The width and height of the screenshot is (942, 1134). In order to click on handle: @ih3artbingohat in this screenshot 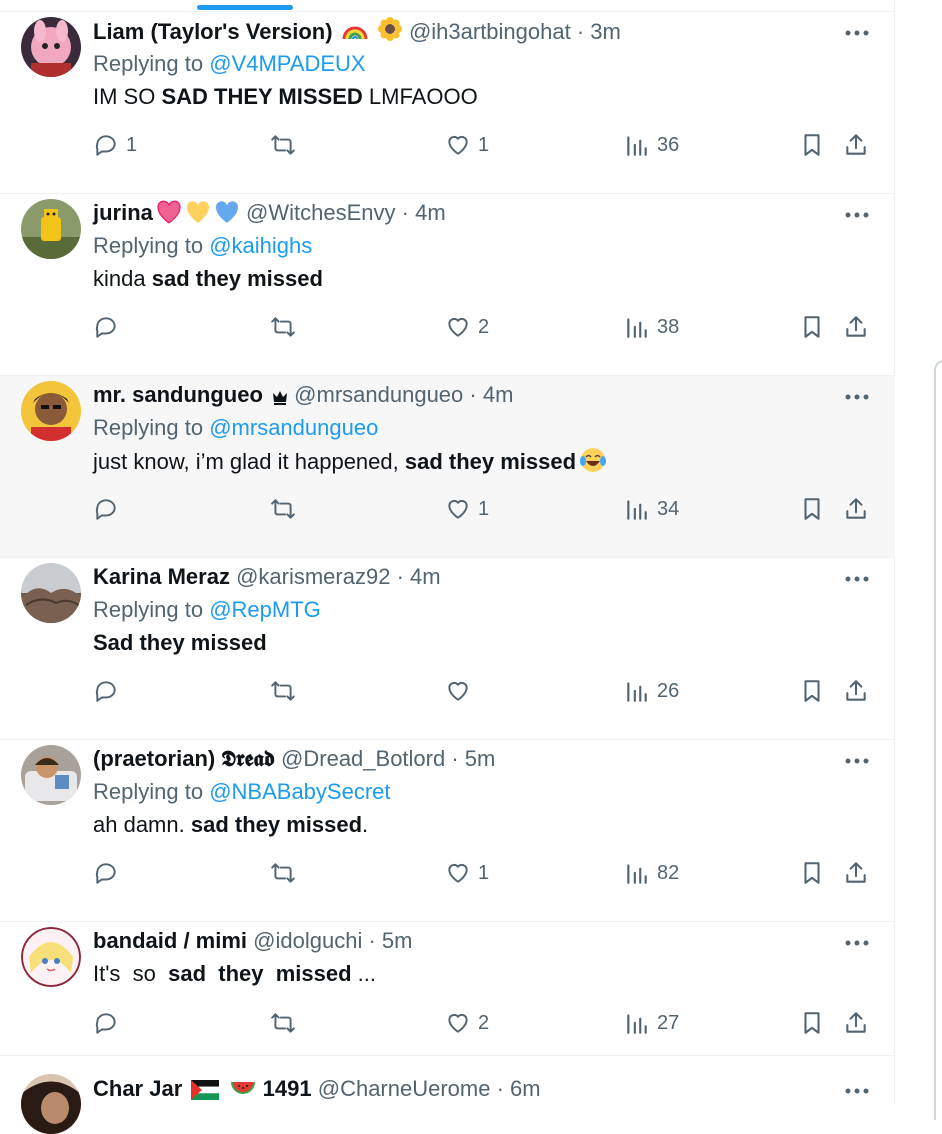, I will do `click(490, 31)`.